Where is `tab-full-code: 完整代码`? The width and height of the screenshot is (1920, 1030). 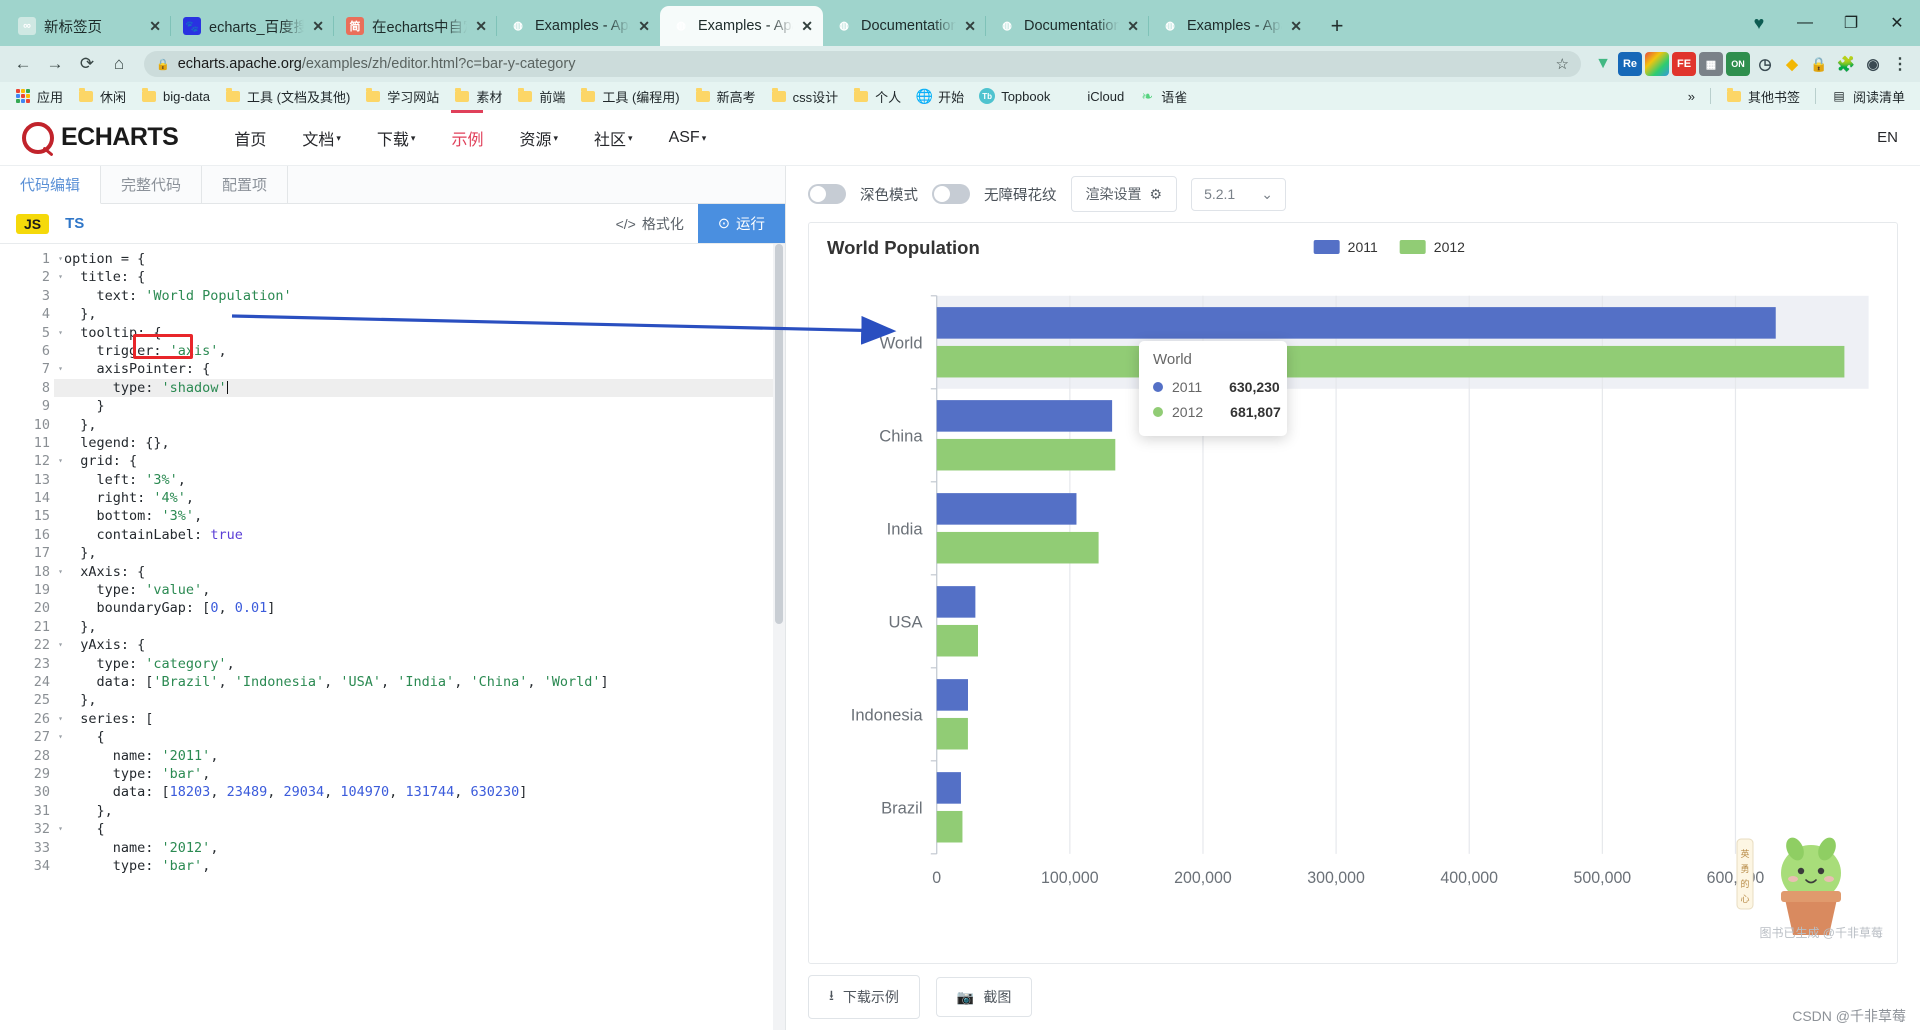
tab-full-code: 完整代码 is located at coordinates (152, 184).